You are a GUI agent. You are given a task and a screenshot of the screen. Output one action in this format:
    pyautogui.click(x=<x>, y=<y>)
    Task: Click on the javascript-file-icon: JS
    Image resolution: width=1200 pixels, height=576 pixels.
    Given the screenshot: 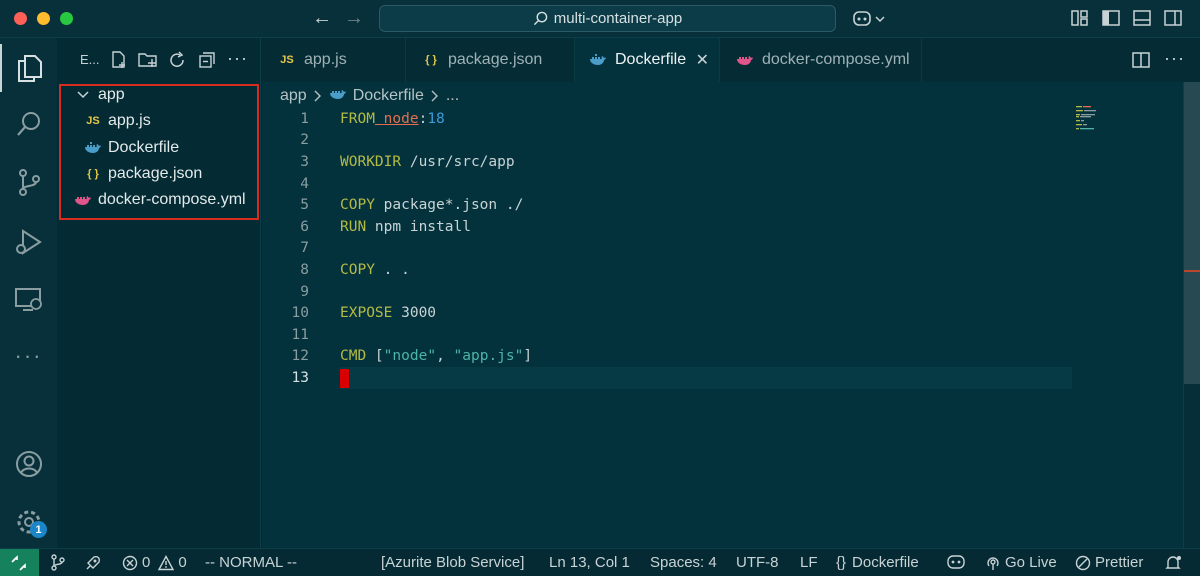 What is the action you would take?
    pyautogui.click(x=93, y=121)
    